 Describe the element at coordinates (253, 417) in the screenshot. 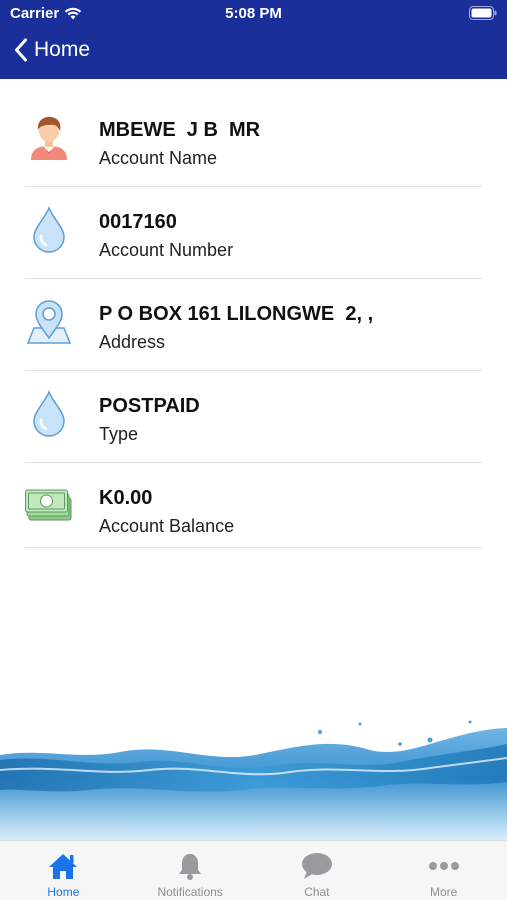

I see `list-item-type: POSTPAID Type` at that location.